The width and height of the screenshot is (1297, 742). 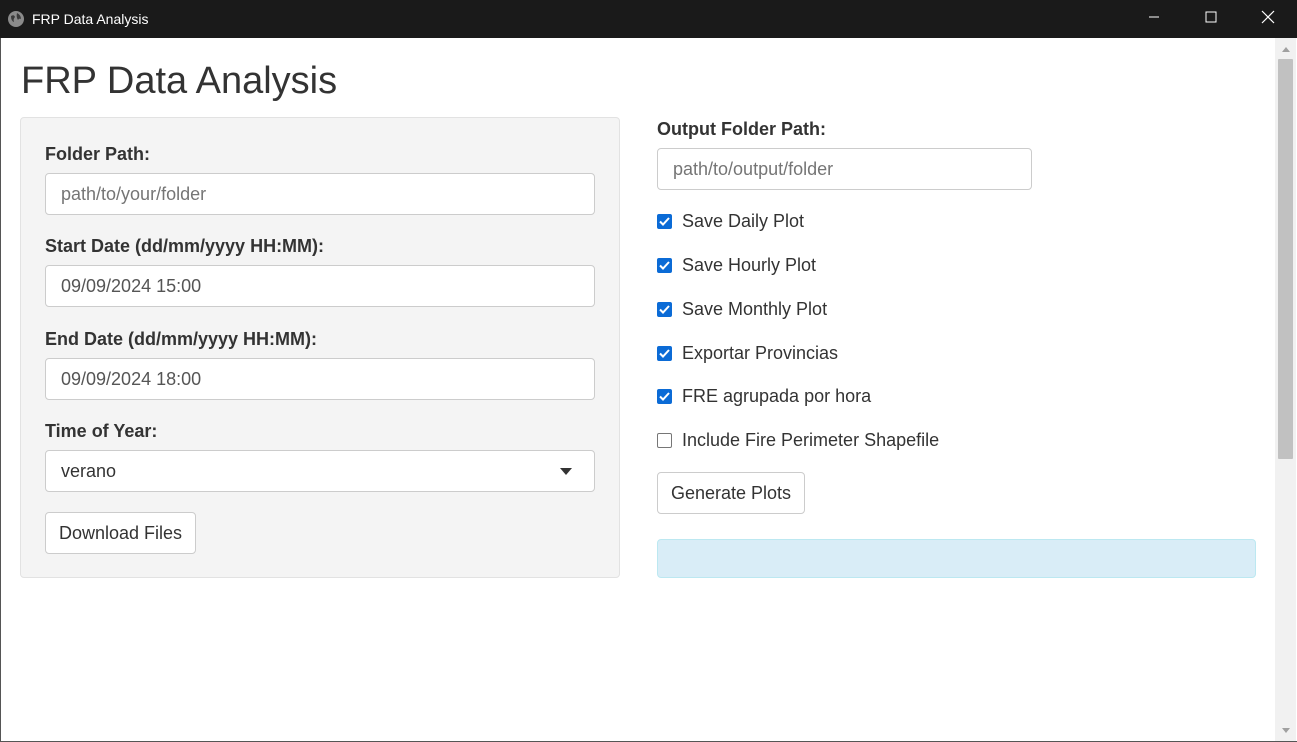 I want to click on scrollbar-thumb, so click(x=1285, y=259).